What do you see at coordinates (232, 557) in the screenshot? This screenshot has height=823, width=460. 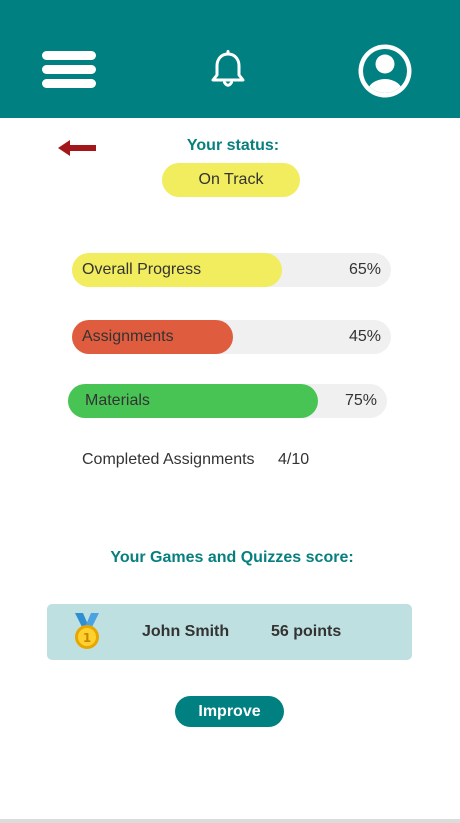 I see `games-score-title: Your Games and Quizzes score:` at bounding box center [232, 557].